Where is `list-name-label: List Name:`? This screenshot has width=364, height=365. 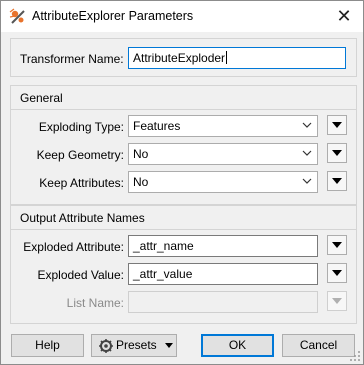
list-name-label: List Name: is located at coordinates (95, 303).